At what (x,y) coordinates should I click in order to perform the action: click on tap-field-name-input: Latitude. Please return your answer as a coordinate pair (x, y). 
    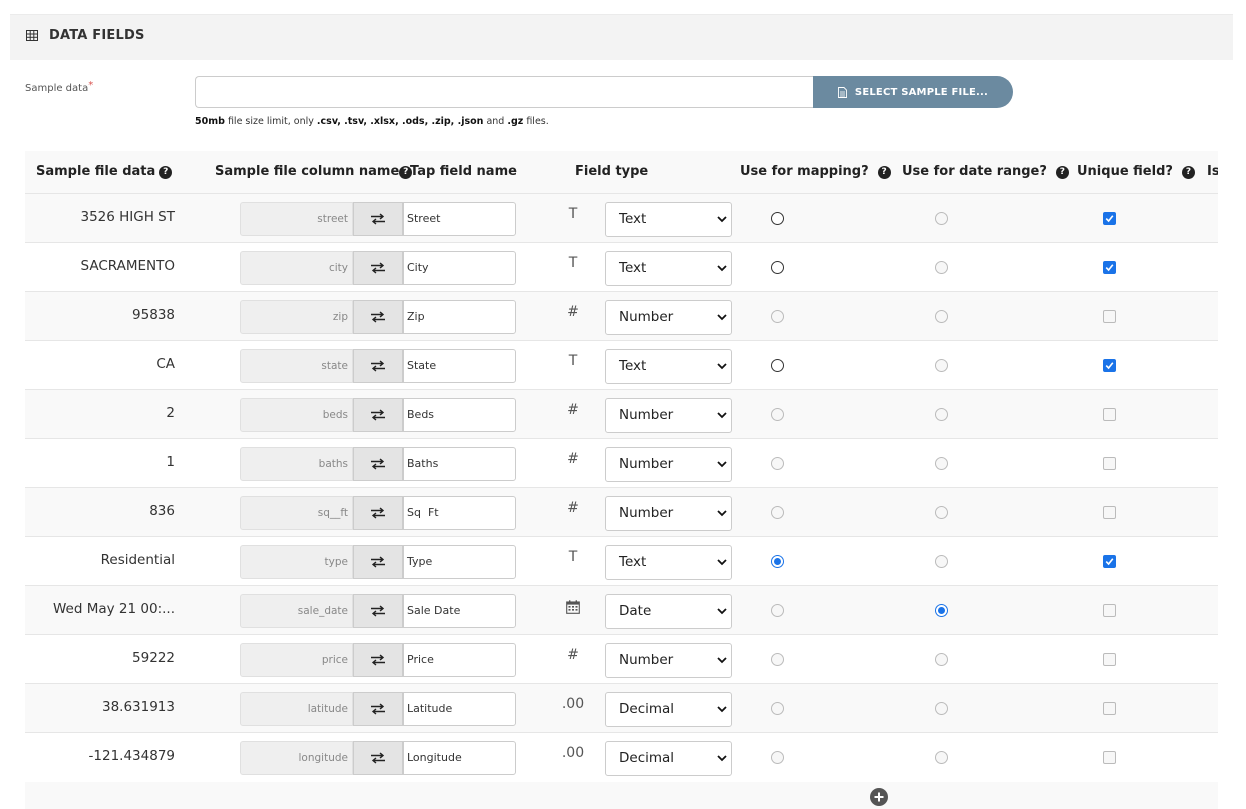
    Looking at the image, I should click on (459, 709).